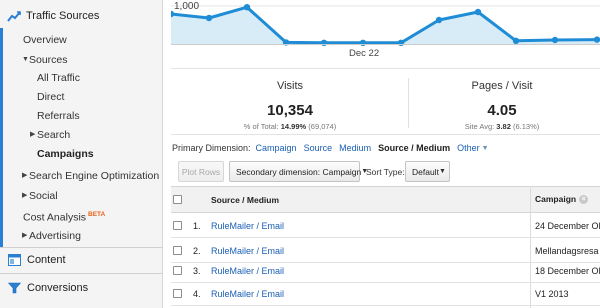 Image resolution: width=600 pixels, height=308 pixels. Describe the element at coordinates (25, 59) in the screenshot. I see `expand-down-arrow-icon: ▼` at that location.